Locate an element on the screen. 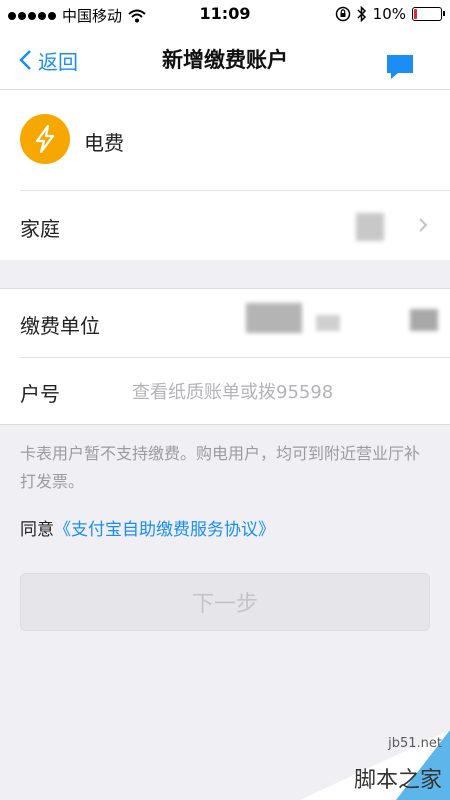 The image size is (450, 800). message-icon is located at coordinates (400, 67).